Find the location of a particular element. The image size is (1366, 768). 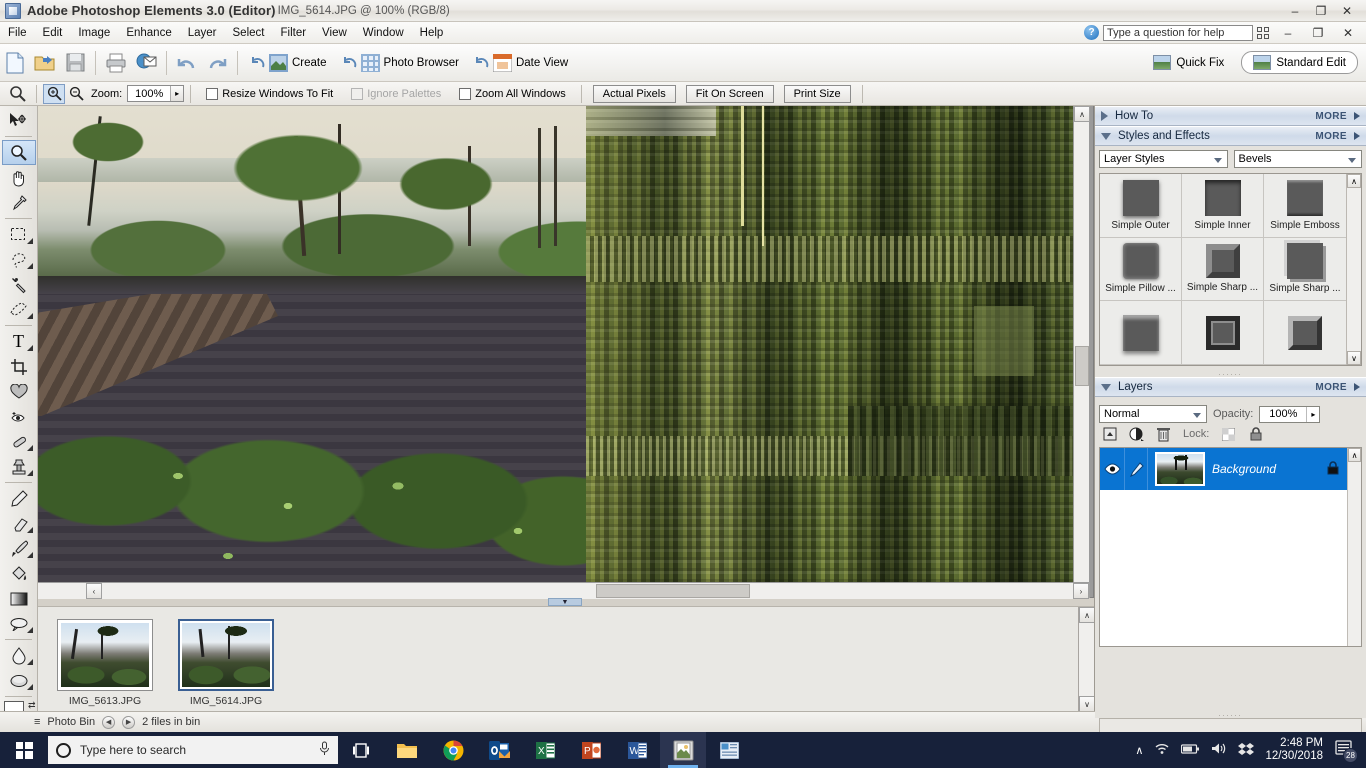

brush-tool is located at coordinates (19, 548).